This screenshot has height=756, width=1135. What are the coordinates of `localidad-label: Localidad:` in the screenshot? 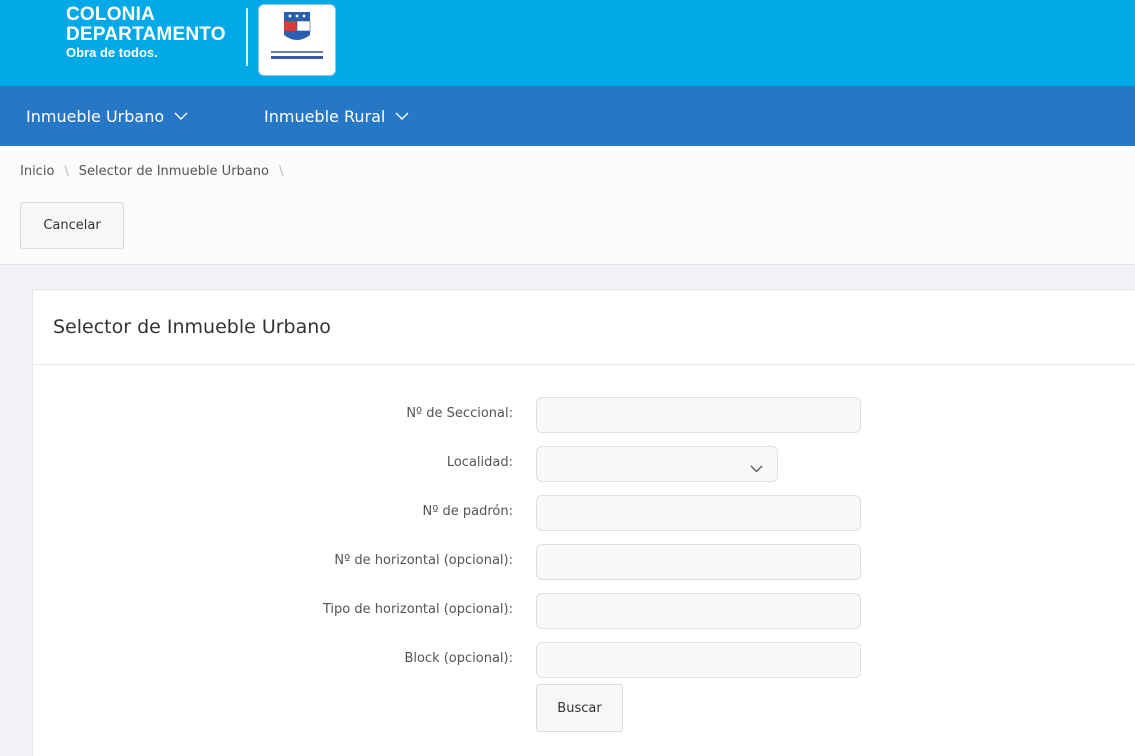 It's located at (479, 462).